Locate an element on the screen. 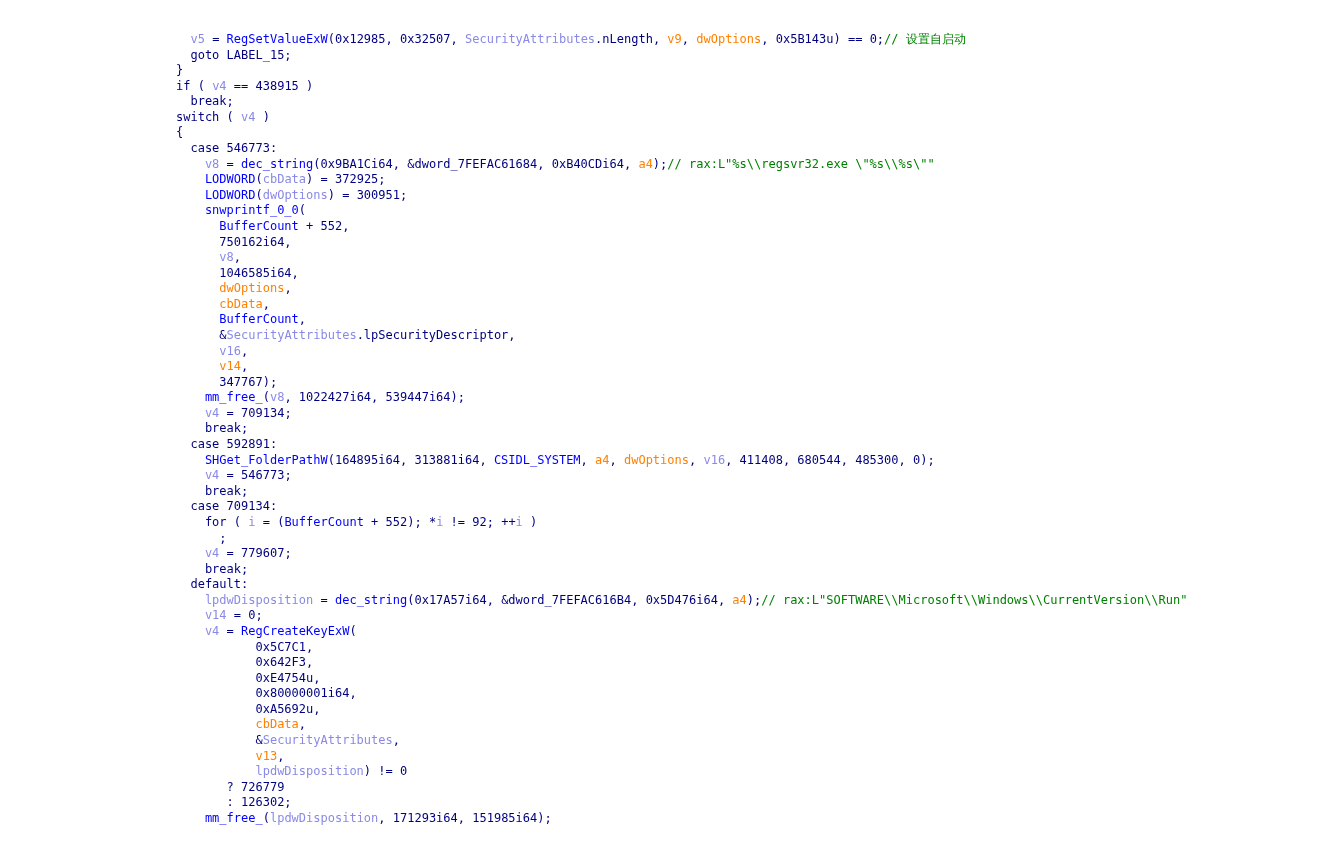 The width and height of the screenshot is (1327, 861). code-line: BufferCount + 552, is located at coordinates (284, 226).